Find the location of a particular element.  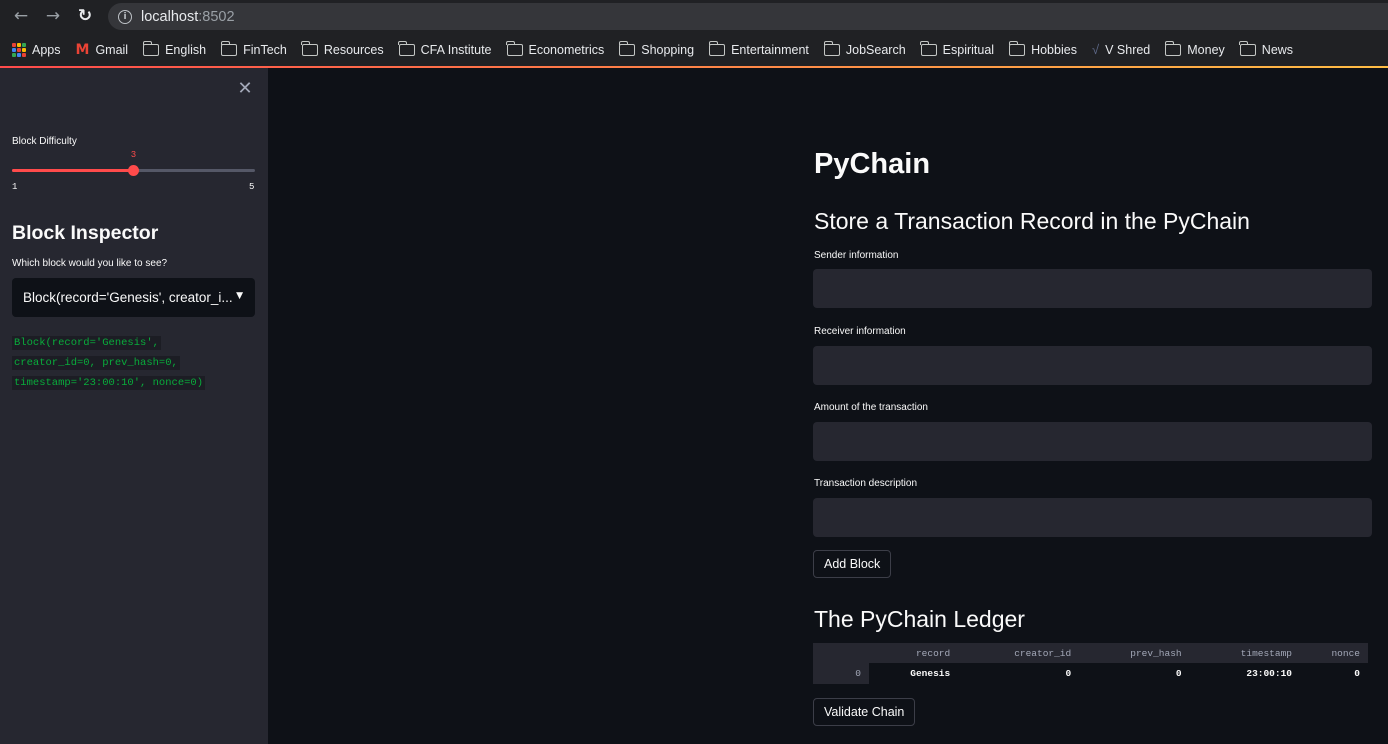

receiver-input is located at coordinates (1092, 365).